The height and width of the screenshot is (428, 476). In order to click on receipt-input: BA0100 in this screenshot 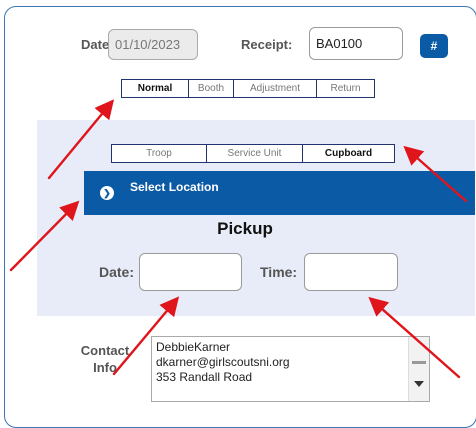, I will do `click(356, 43)`.